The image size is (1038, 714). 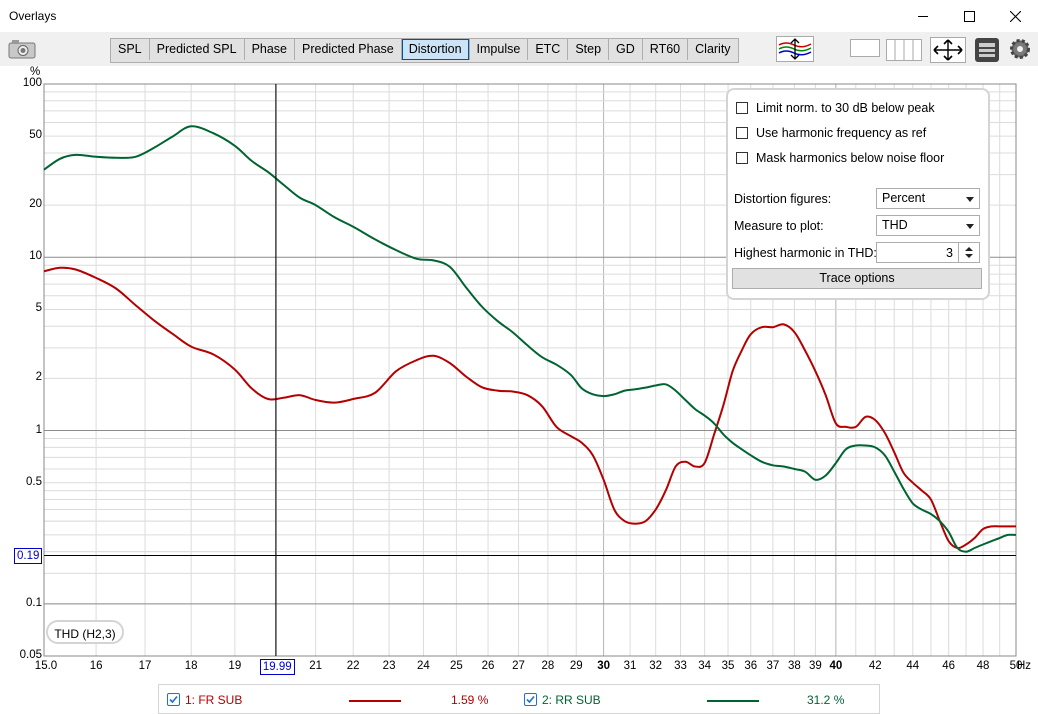 What do you see at coordinates (928, 198) in the screenshot?
I see `distortion-figures-select: Percent` at bounding box center [928, 198].